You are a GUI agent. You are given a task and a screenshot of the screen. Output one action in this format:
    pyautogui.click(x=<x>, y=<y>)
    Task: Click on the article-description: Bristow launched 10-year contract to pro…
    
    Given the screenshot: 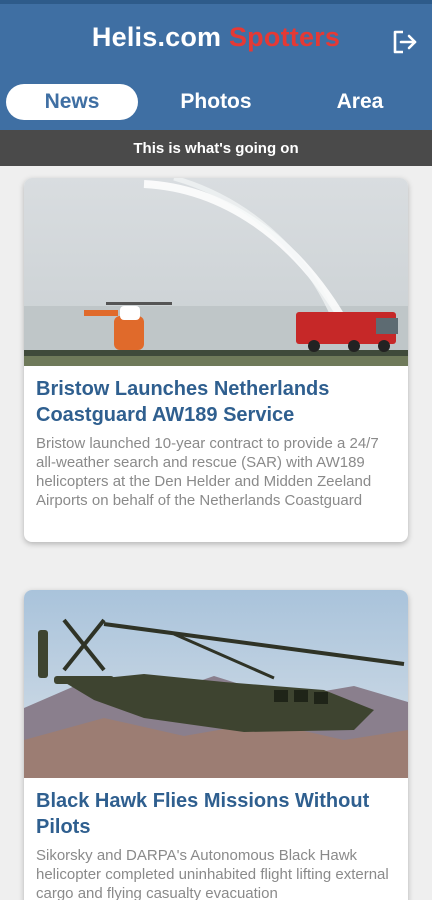 What is the action you would take?
    pyautogui.click(x=207, y=472)
    